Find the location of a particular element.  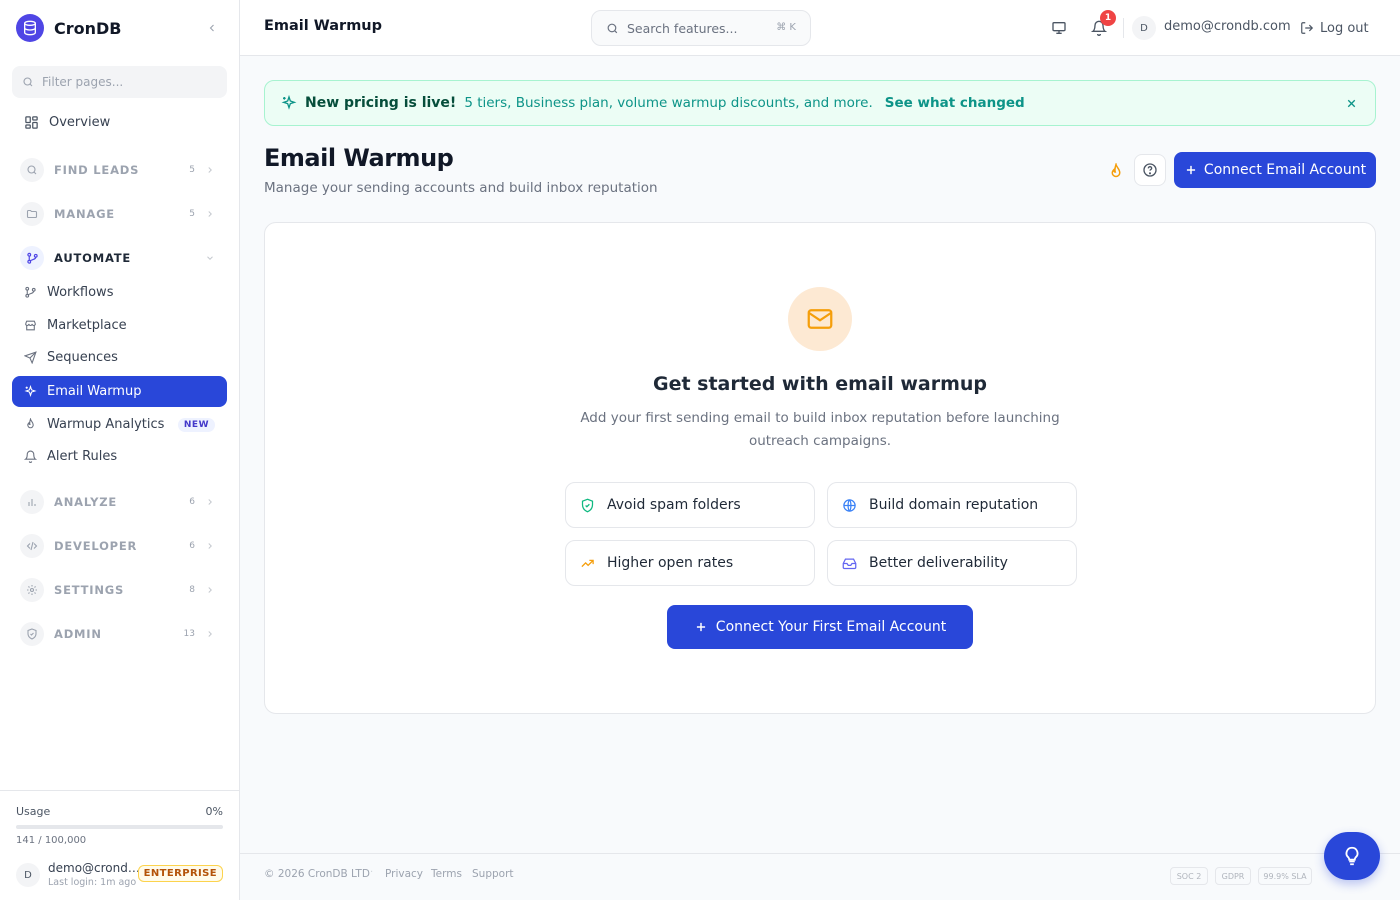

shield-icon is located at coordinates (32, 634).